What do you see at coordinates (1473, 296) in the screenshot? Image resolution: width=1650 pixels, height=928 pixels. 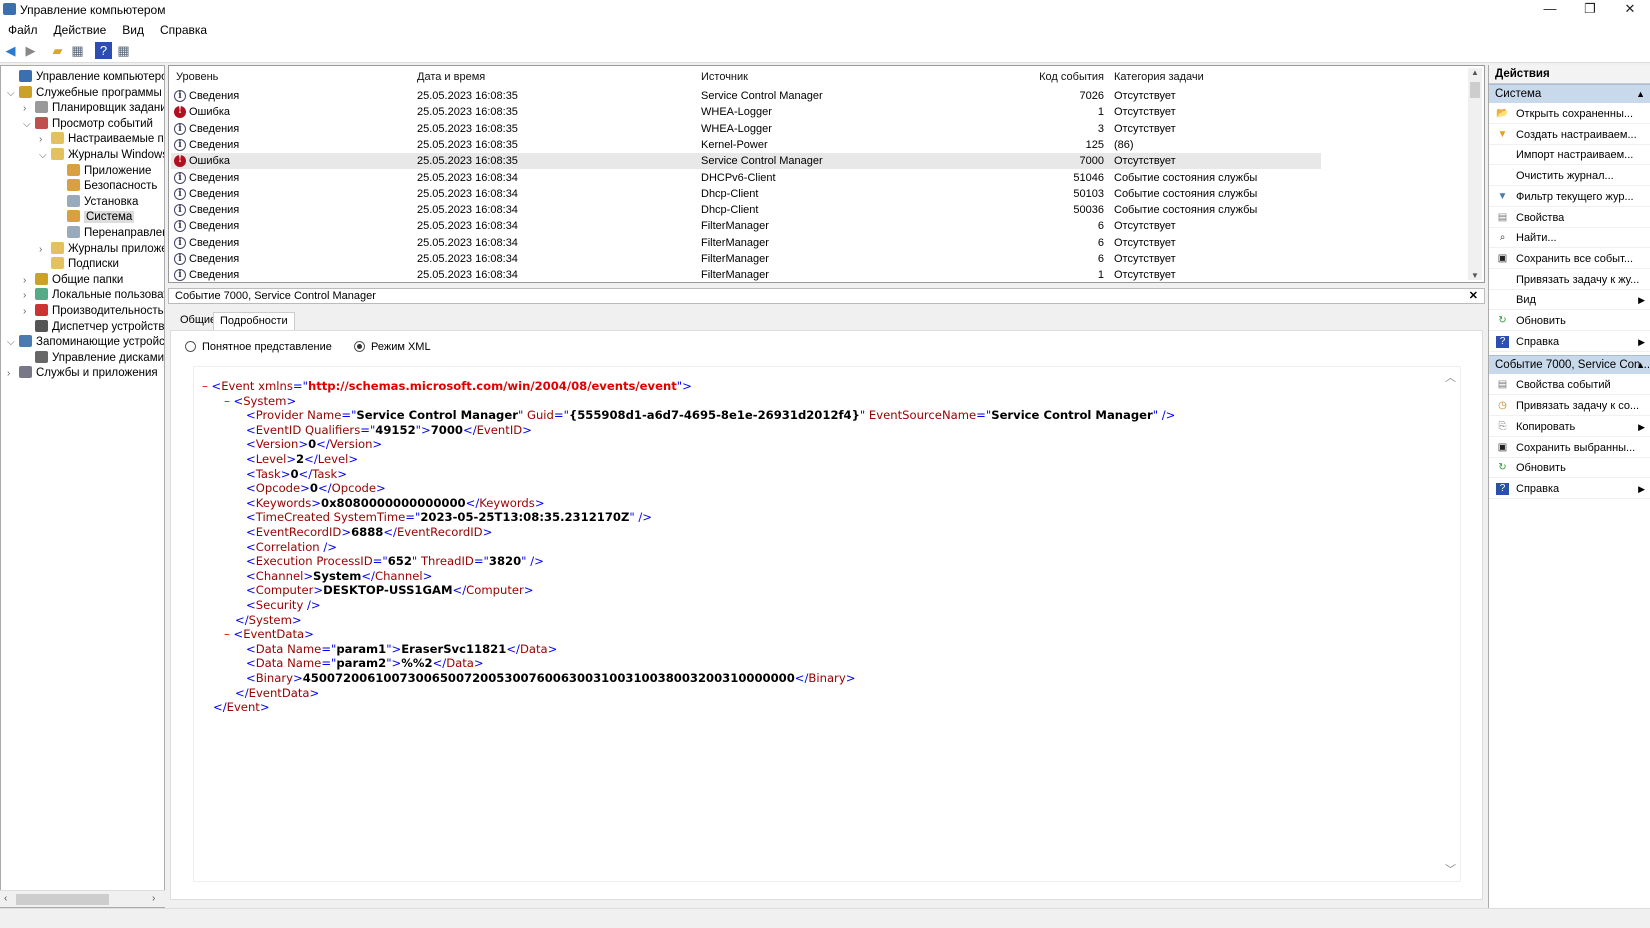 I see `close-detail-icon: ✕` at bounding box center [1473, 296].